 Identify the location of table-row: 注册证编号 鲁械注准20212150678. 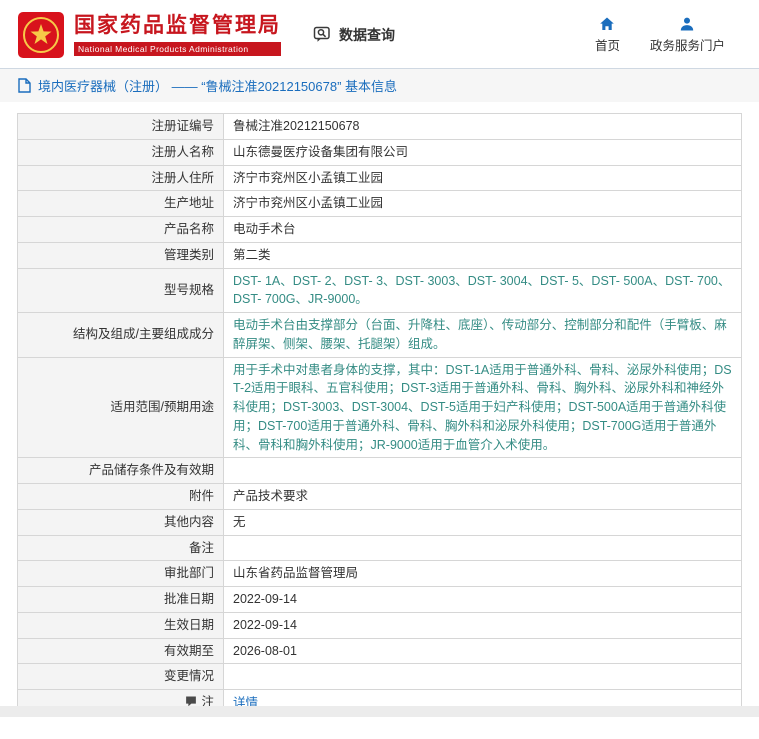
(379, 126).